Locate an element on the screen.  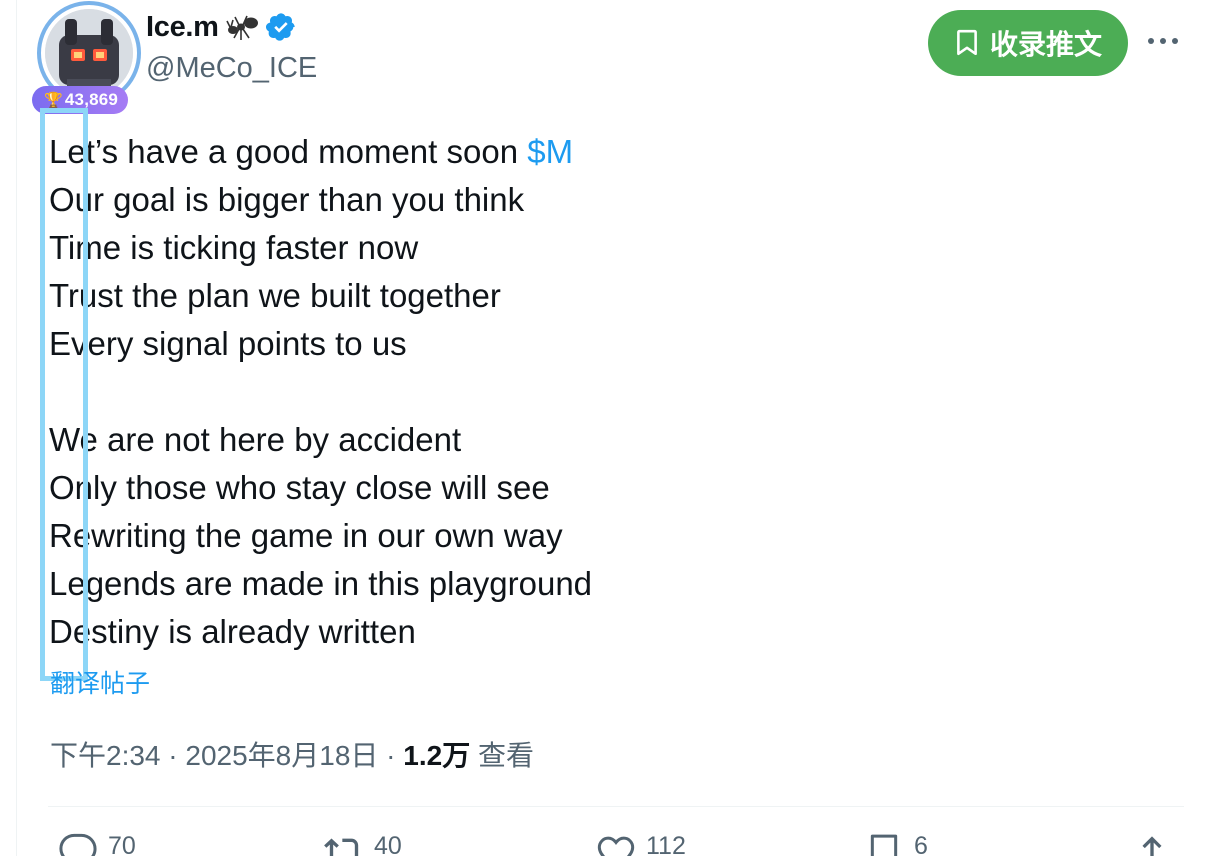
author-display-name: Ice.m is located at coordinates (182, 27).